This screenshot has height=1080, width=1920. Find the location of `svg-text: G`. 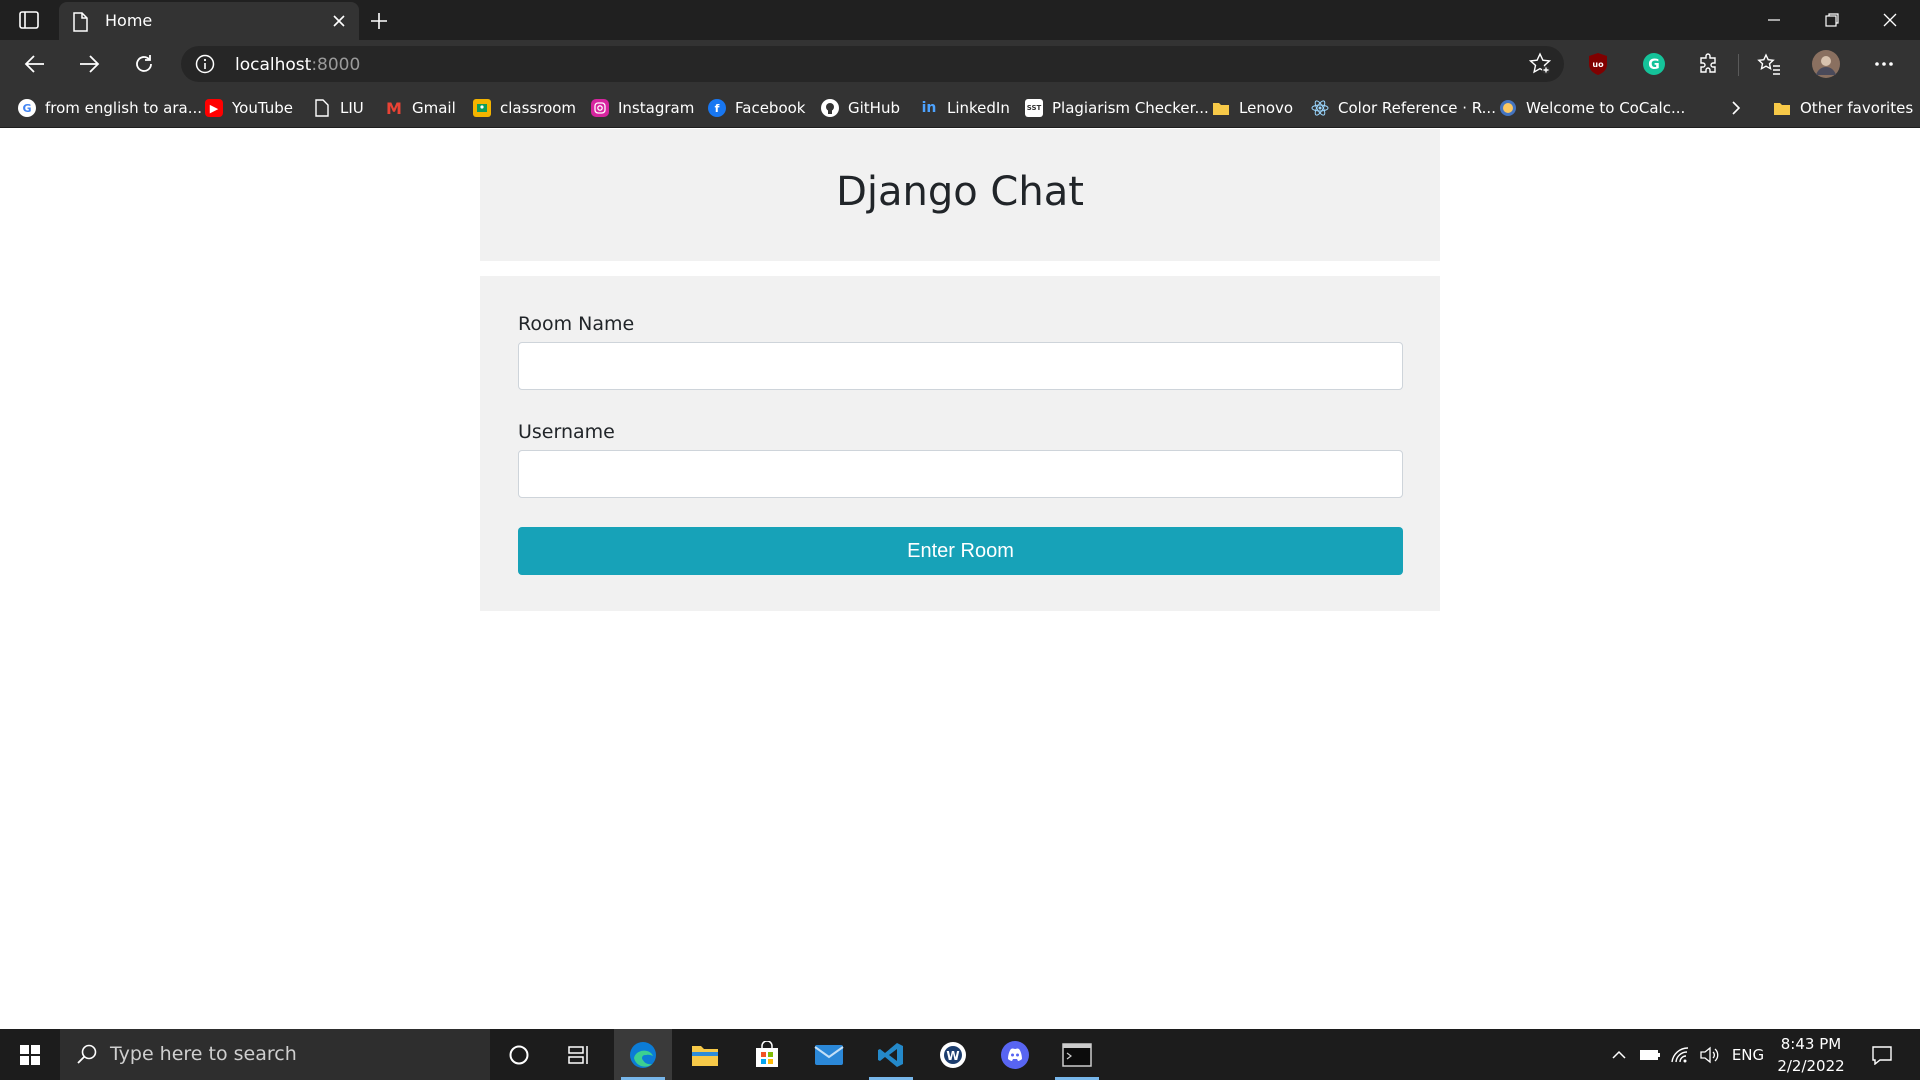

svg-text: G is located at coordinates (1654, 65).